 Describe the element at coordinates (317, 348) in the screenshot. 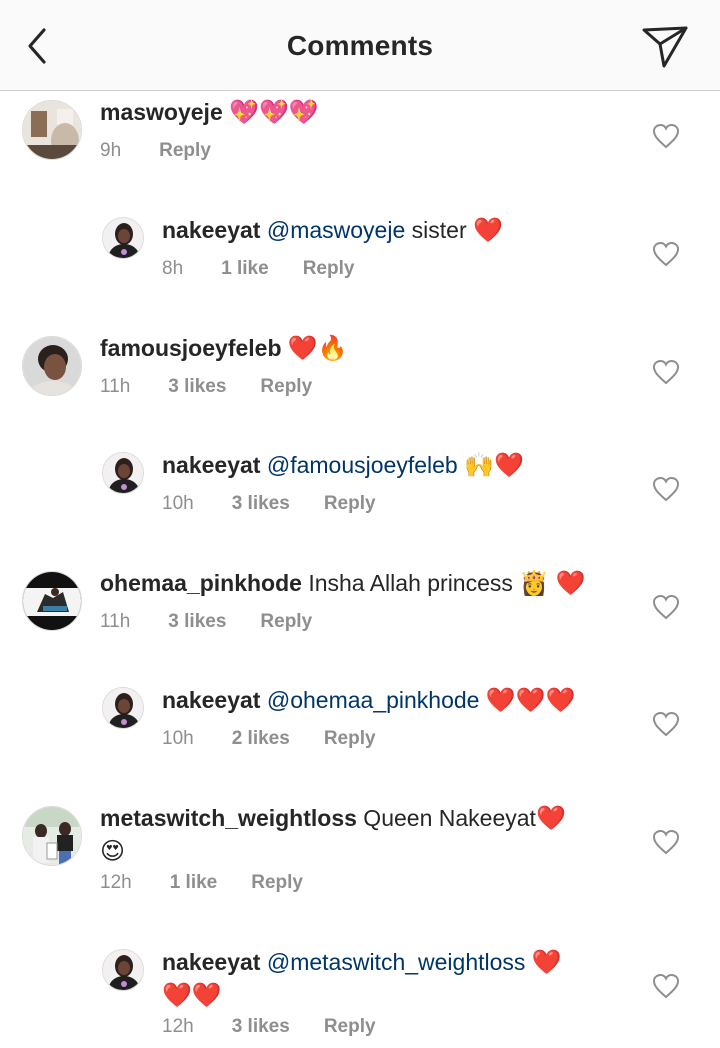

I see `comment-emoji: ❤️🔥` at that location.